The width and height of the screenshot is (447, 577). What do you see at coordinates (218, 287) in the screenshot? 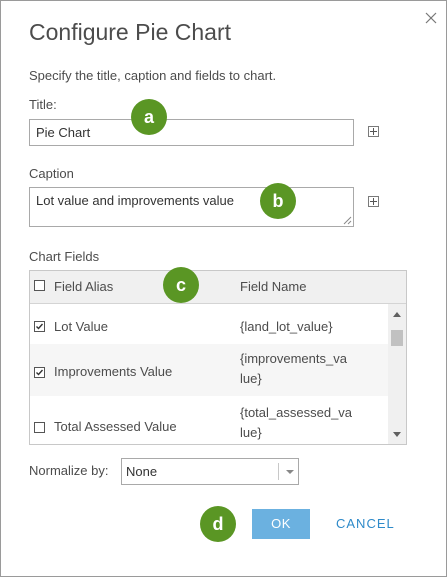
I see `grid-header: Field Alias Field Name` at bounding box center [218, 287].